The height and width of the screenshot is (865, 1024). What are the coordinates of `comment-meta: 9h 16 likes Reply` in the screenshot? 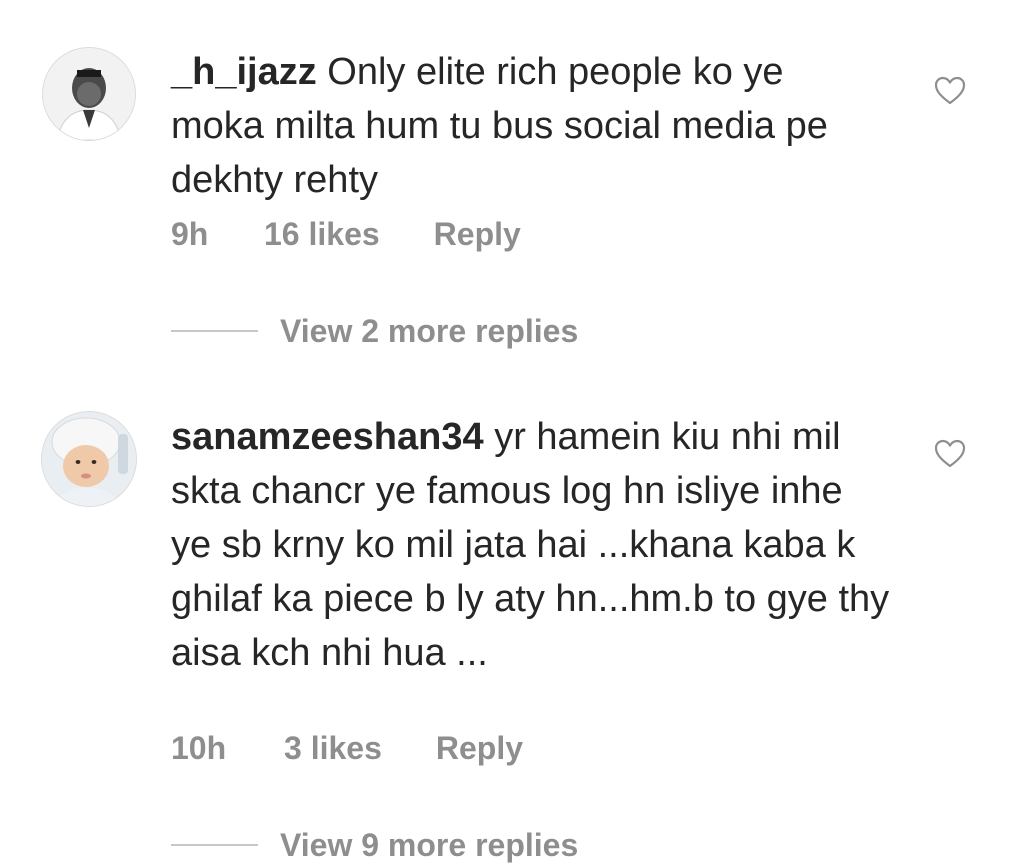 It's located at (346, 234).